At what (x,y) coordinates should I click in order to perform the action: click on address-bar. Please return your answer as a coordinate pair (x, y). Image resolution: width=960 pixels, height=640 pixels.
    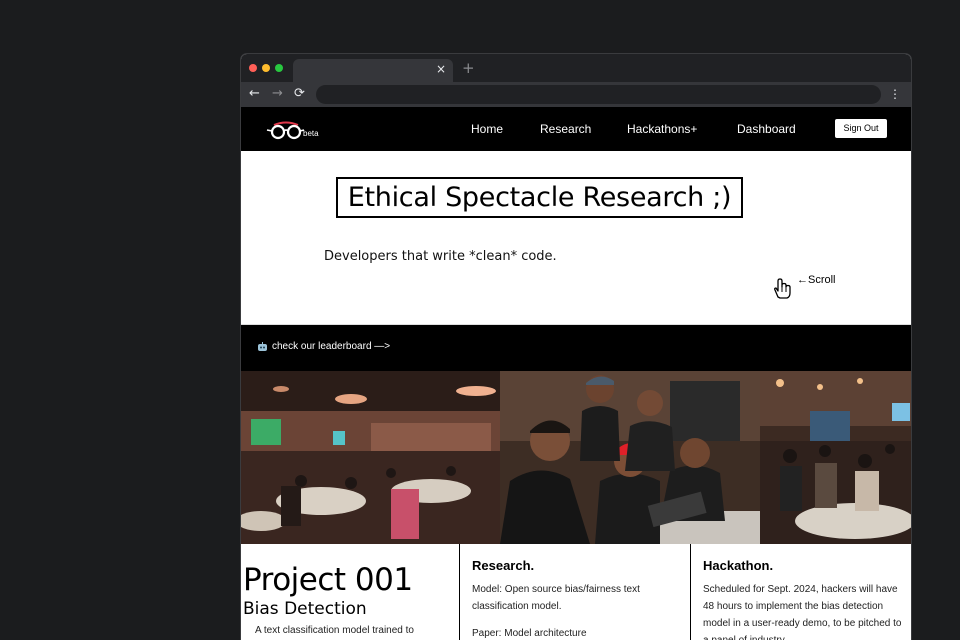
    Looking at the image, I should click on (598, 94).